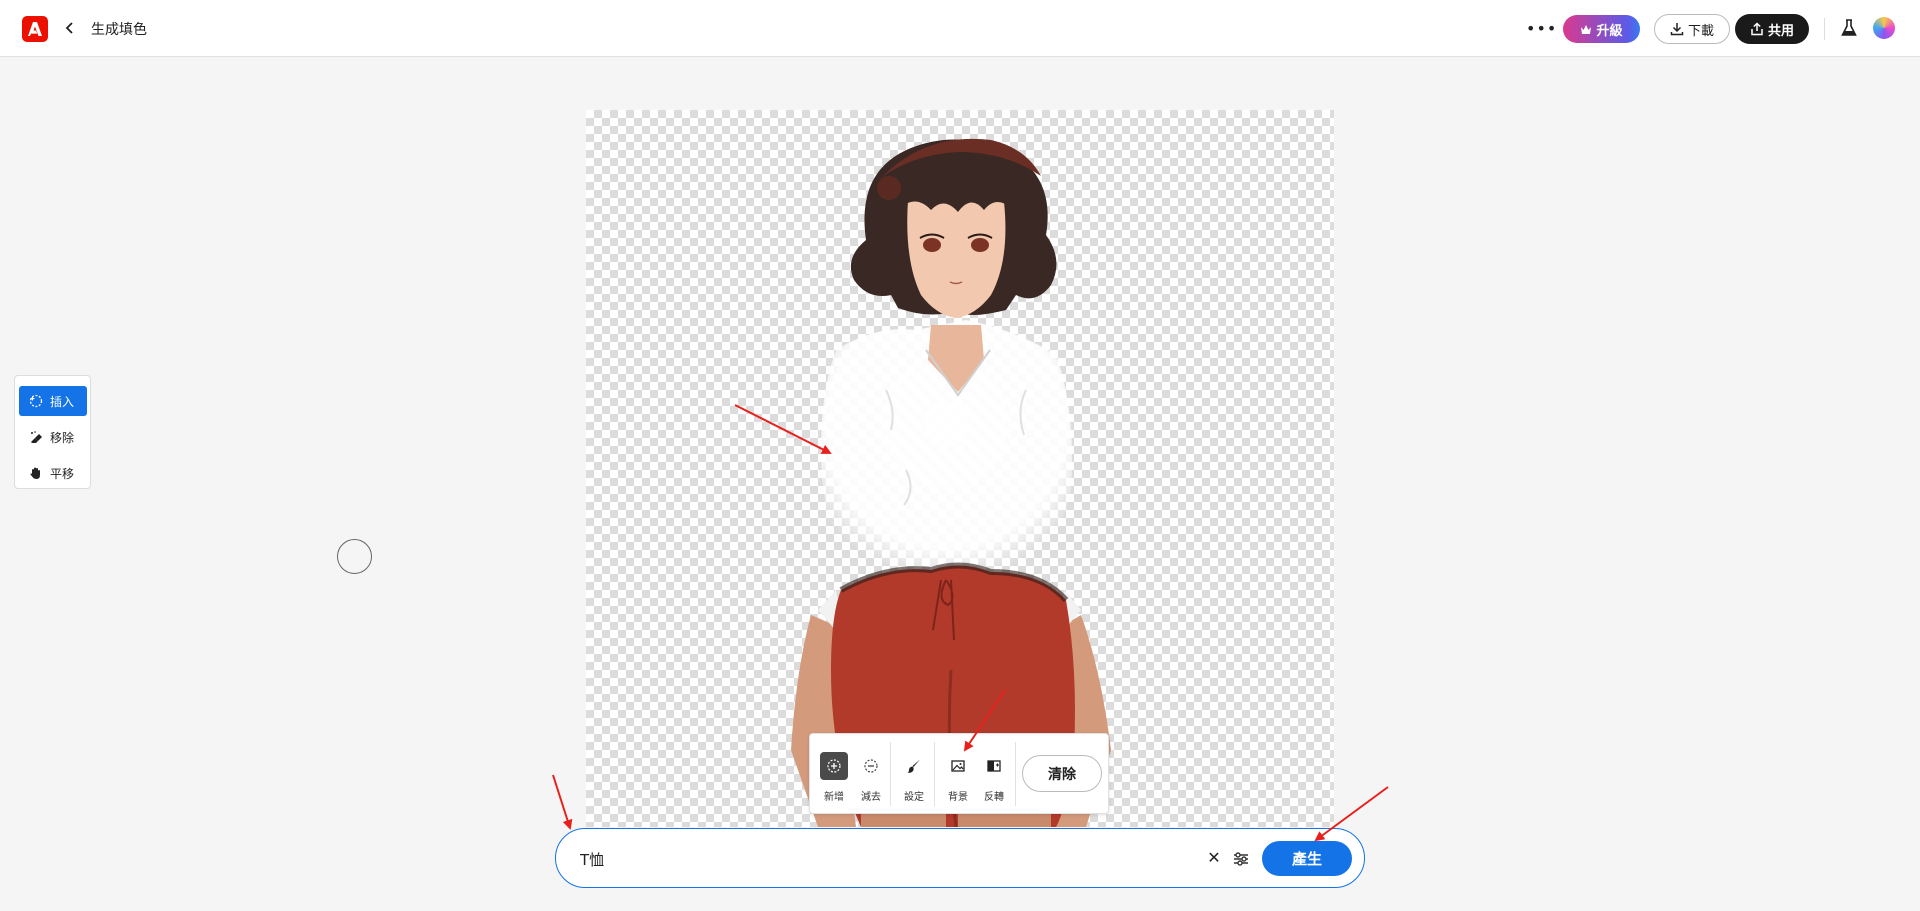 Image resolution: width=1920 pixels, height=911 pixels. What do you see at coordinates (1700, 31) in the screenshot?
I see `download-label: 下載` at bounding box center [1700, 31].